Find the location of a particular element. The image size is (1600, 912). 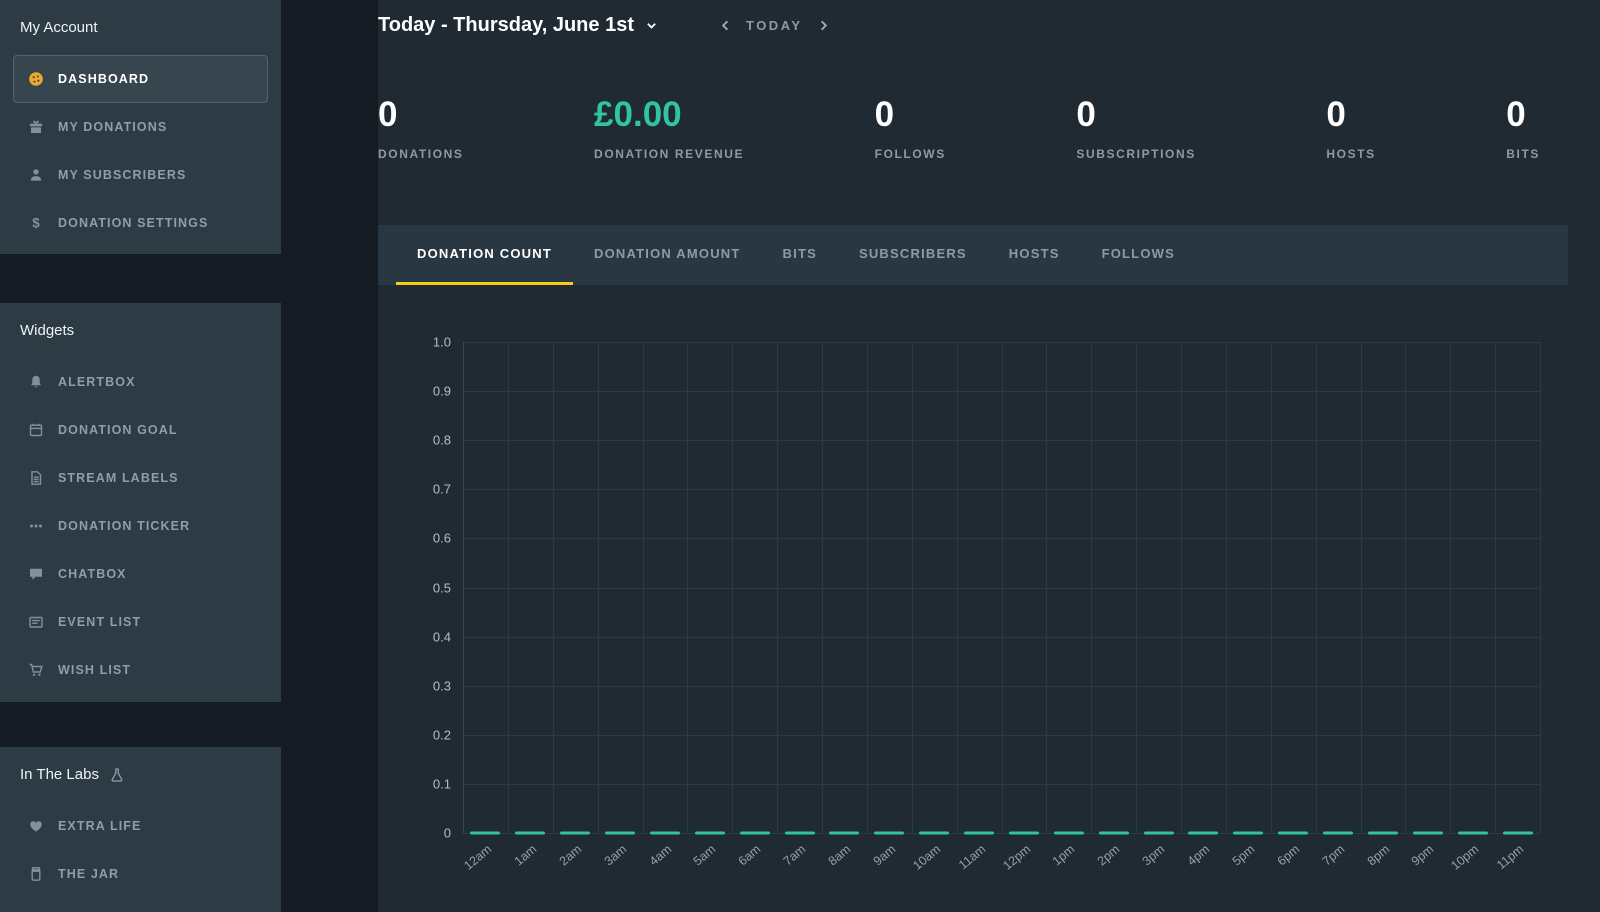

stat-label: SUBSCRIPTIONS is located at coordinates (1136, 153).